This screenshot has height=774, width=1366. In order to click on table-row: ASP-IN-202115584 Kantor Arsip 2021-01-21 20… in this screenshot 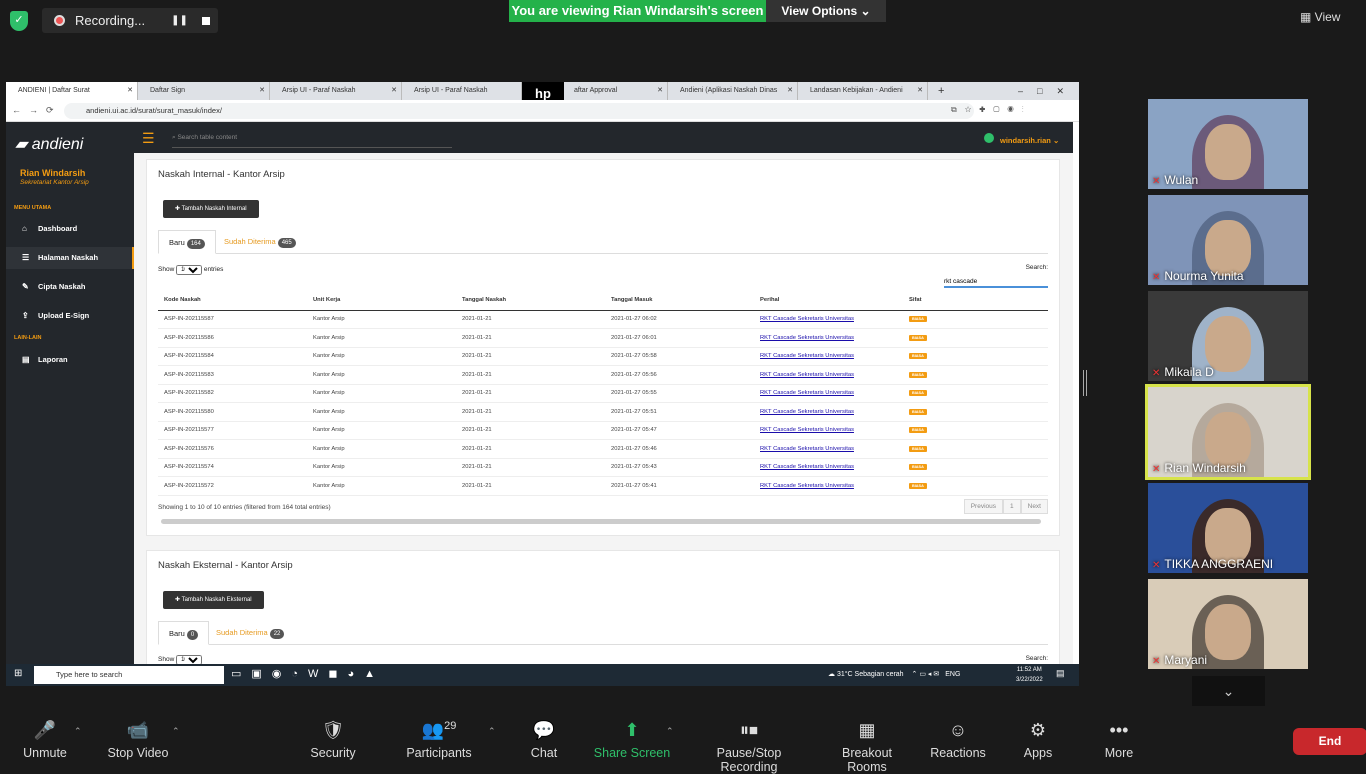, I will do `click(603, 356)`.